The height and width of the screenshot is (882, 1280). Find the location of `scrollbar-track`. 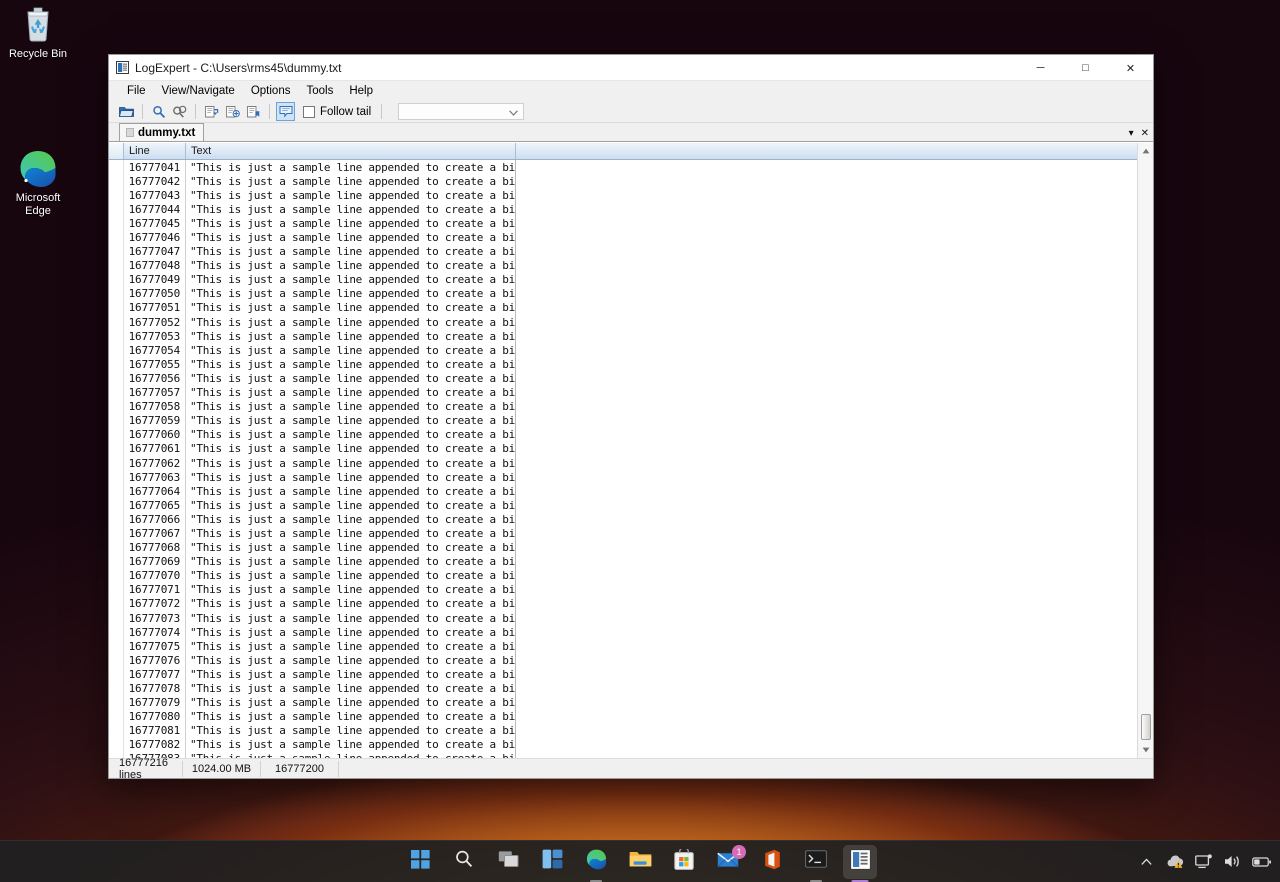

scrollbar-track is located at coordinates (1146, 450).